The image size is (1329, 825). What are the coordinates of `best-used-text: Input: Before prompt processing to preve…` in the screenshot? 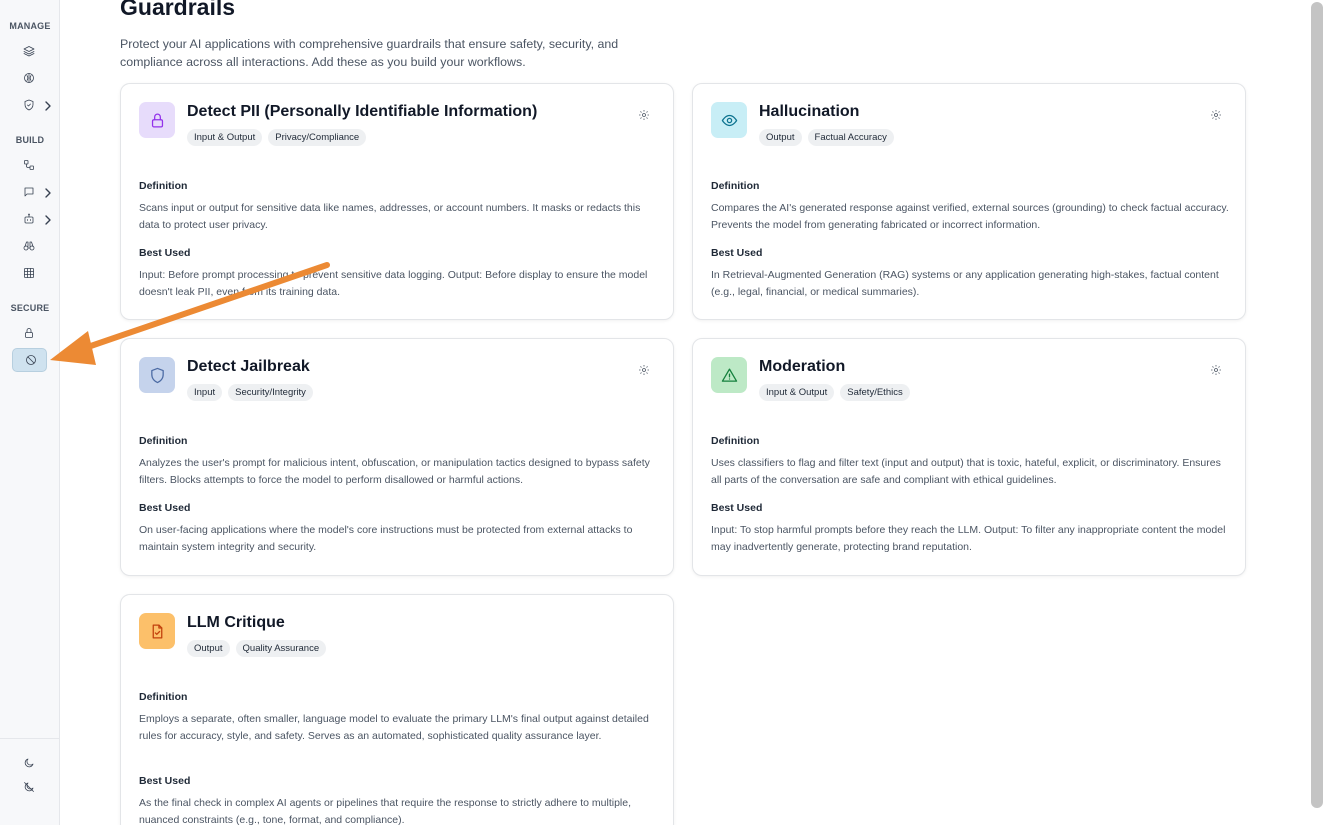 It's located at (393, 283).